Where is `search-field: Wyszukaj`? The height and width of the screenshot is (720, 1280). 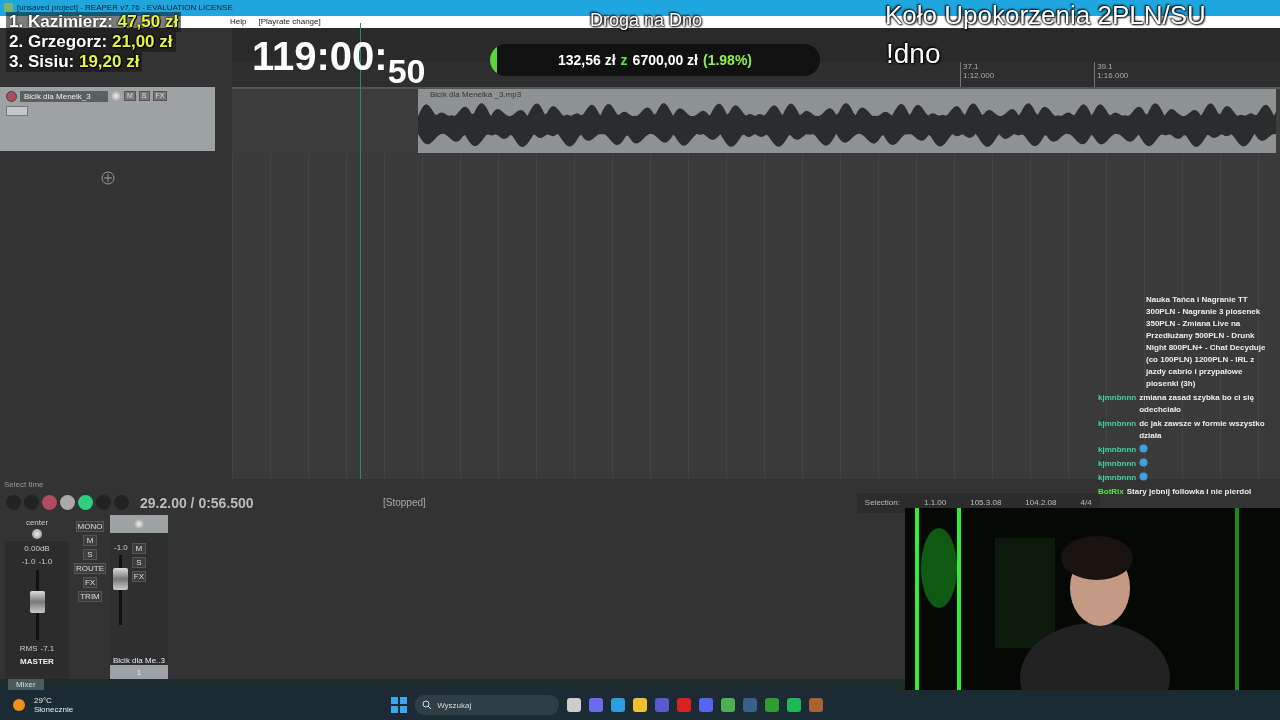 search-field: Wyszukaj is located at coordinates (487, 705).